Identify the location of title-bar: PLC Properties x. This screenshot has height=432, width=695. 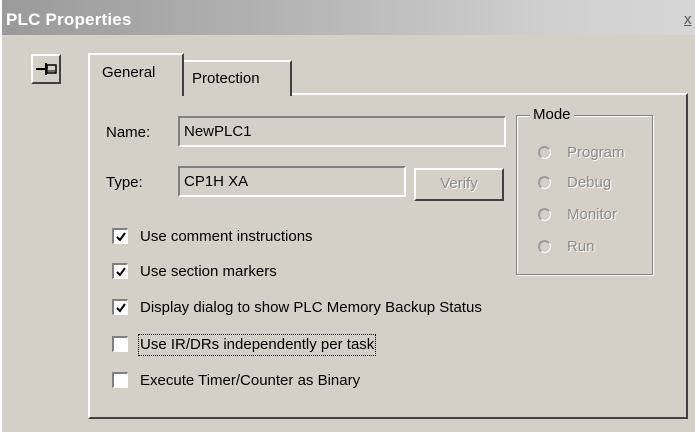
(348, 17).